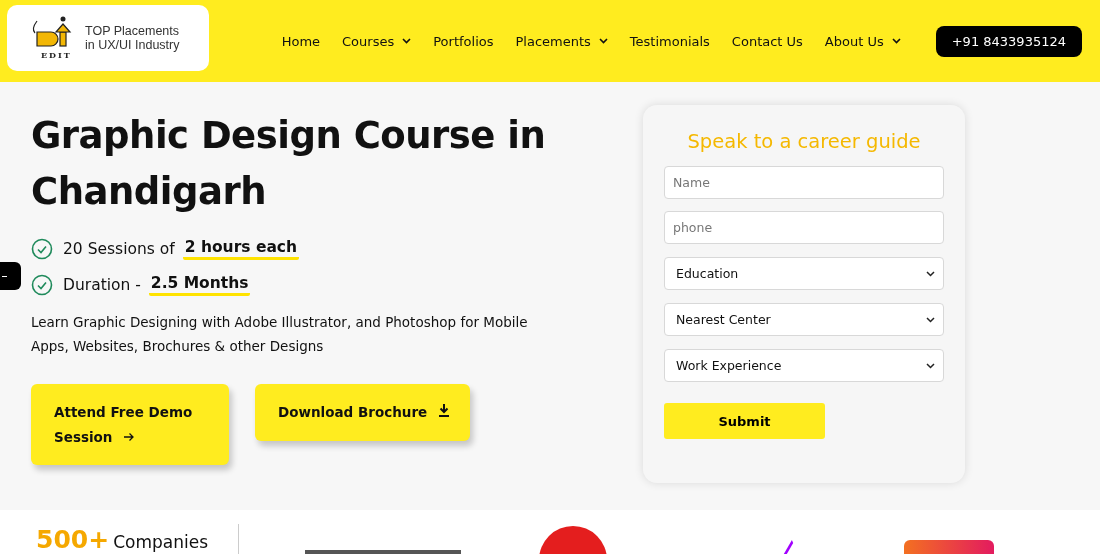 This screenshot has width=1100, height=554. What do you see at coordinates (767, 41) in the screenshot?
I see `nav-link: Contact Us` at bounding box center [767, 41].